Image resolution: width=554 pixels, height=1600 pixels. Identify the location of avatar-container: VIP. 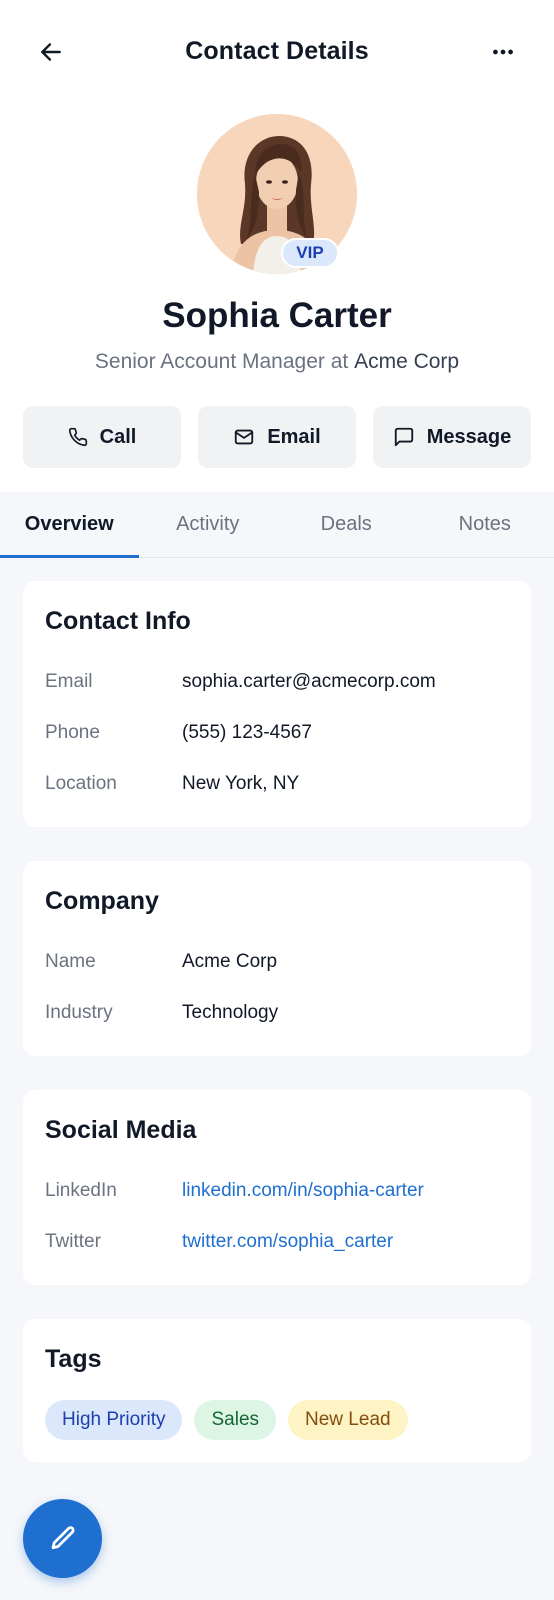
(277, 194).